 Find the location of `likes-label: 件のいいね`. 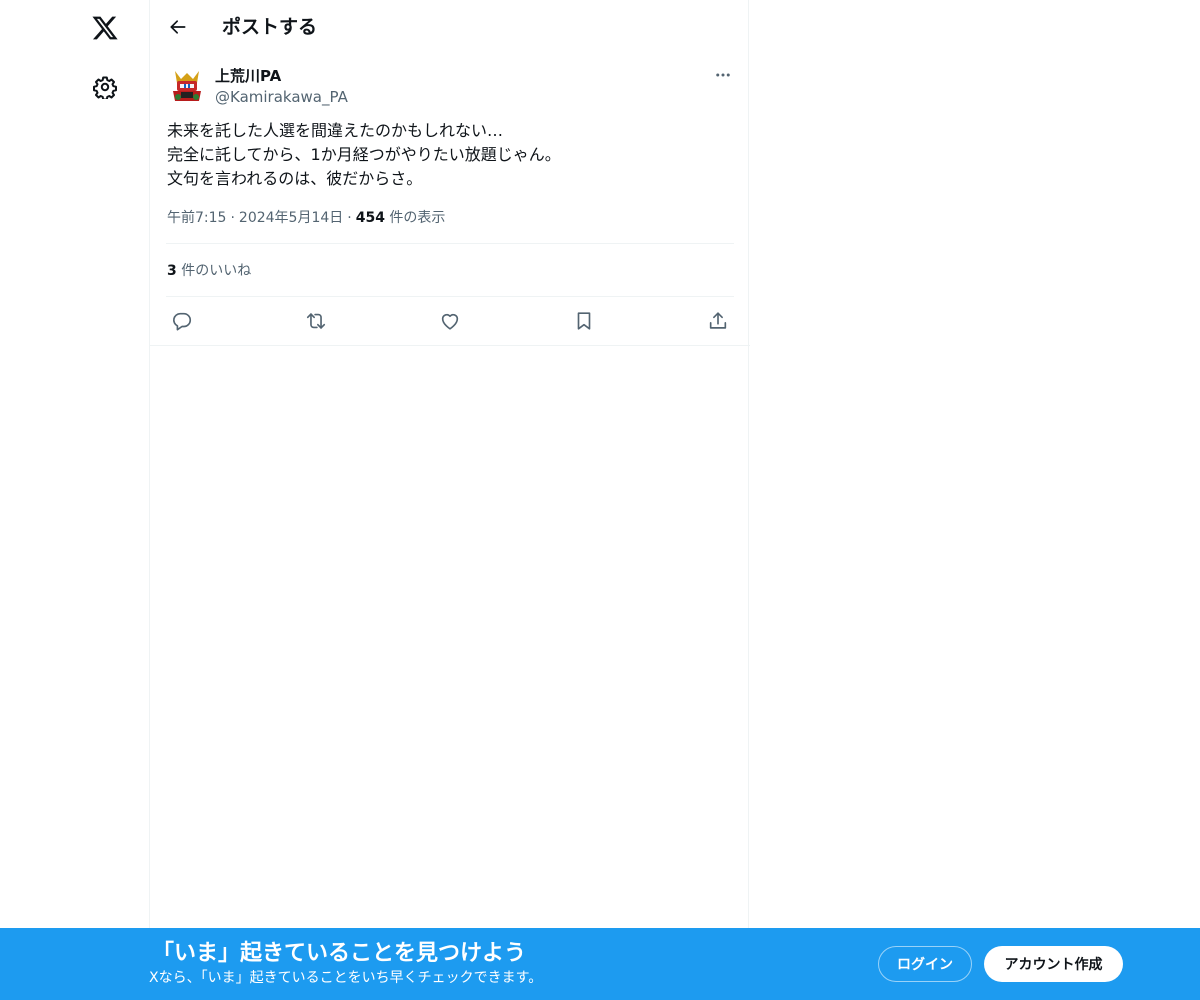

likes-label: 件のいいね is located at coordinates (216, 271).